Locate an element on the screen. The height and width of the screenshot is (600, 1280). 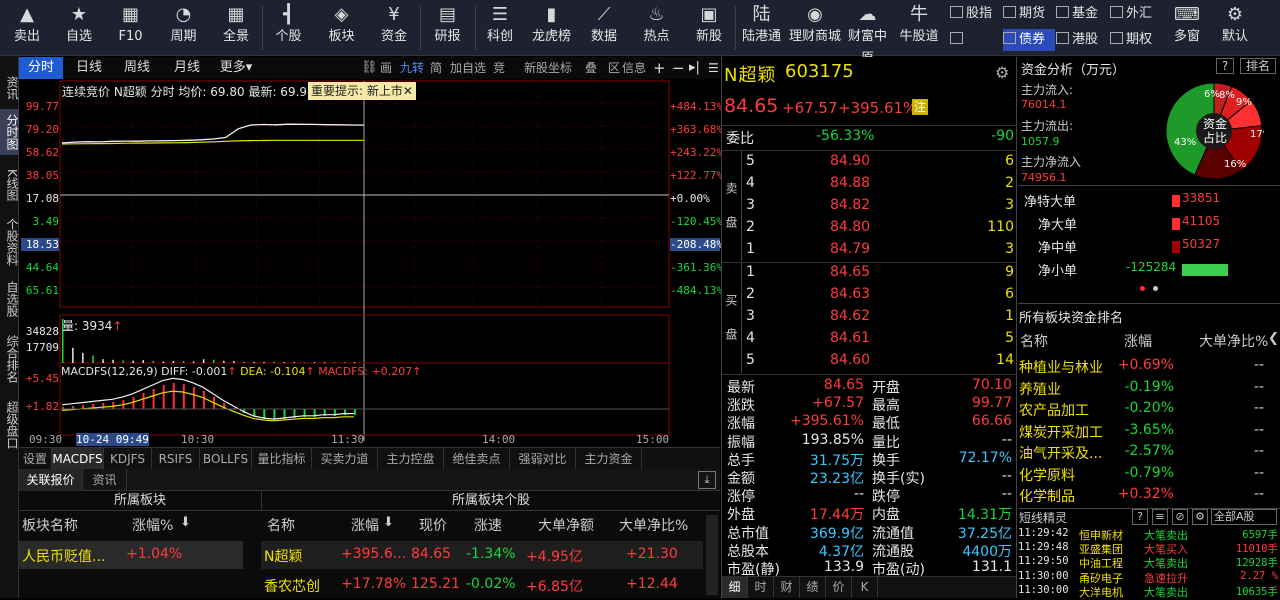
sector-row: 人民币贬值... +1.04% is located at coordinates (131, 555).